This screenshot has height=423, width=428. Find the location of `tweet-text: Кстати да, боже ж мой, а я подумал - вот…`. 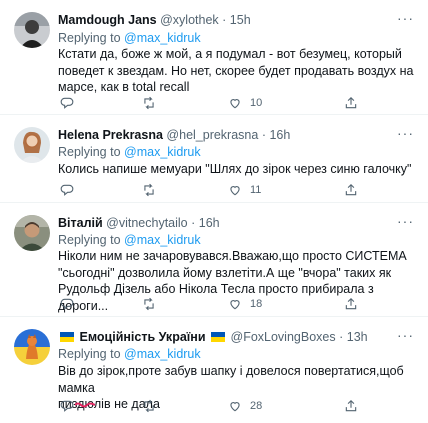

tweet-text: Кстати да, боже ж мой, а я подумал - вот… is located at coordinates (236, 70).